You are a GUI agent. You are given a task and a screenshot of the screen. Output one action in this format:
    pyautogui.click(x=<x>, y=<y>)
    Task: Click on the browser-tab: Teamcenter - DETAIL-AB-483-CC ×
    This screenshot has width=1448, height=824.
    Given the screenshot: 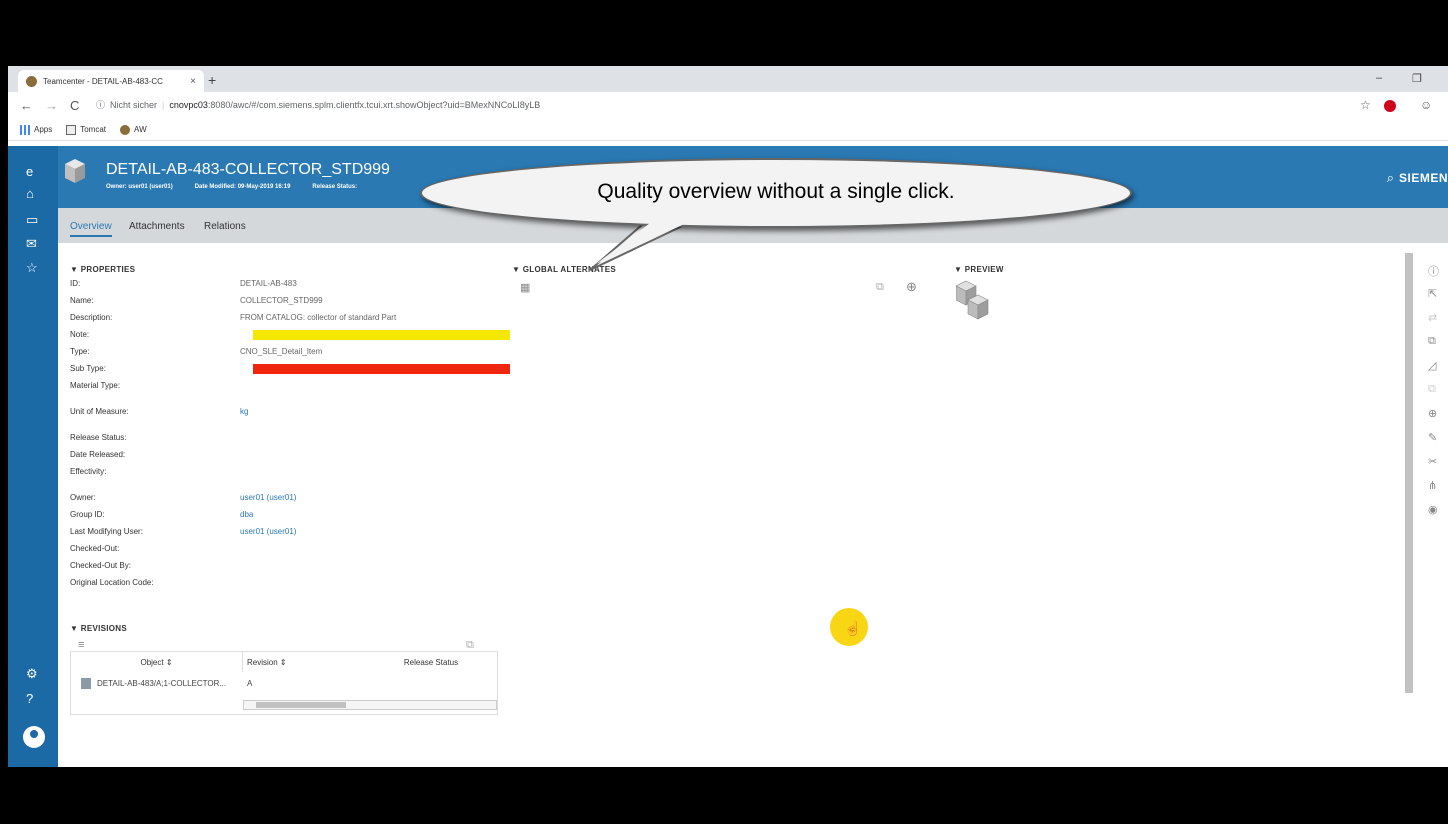 What is the action you would take?
    pyautogui.click(x=111, y=81)
    